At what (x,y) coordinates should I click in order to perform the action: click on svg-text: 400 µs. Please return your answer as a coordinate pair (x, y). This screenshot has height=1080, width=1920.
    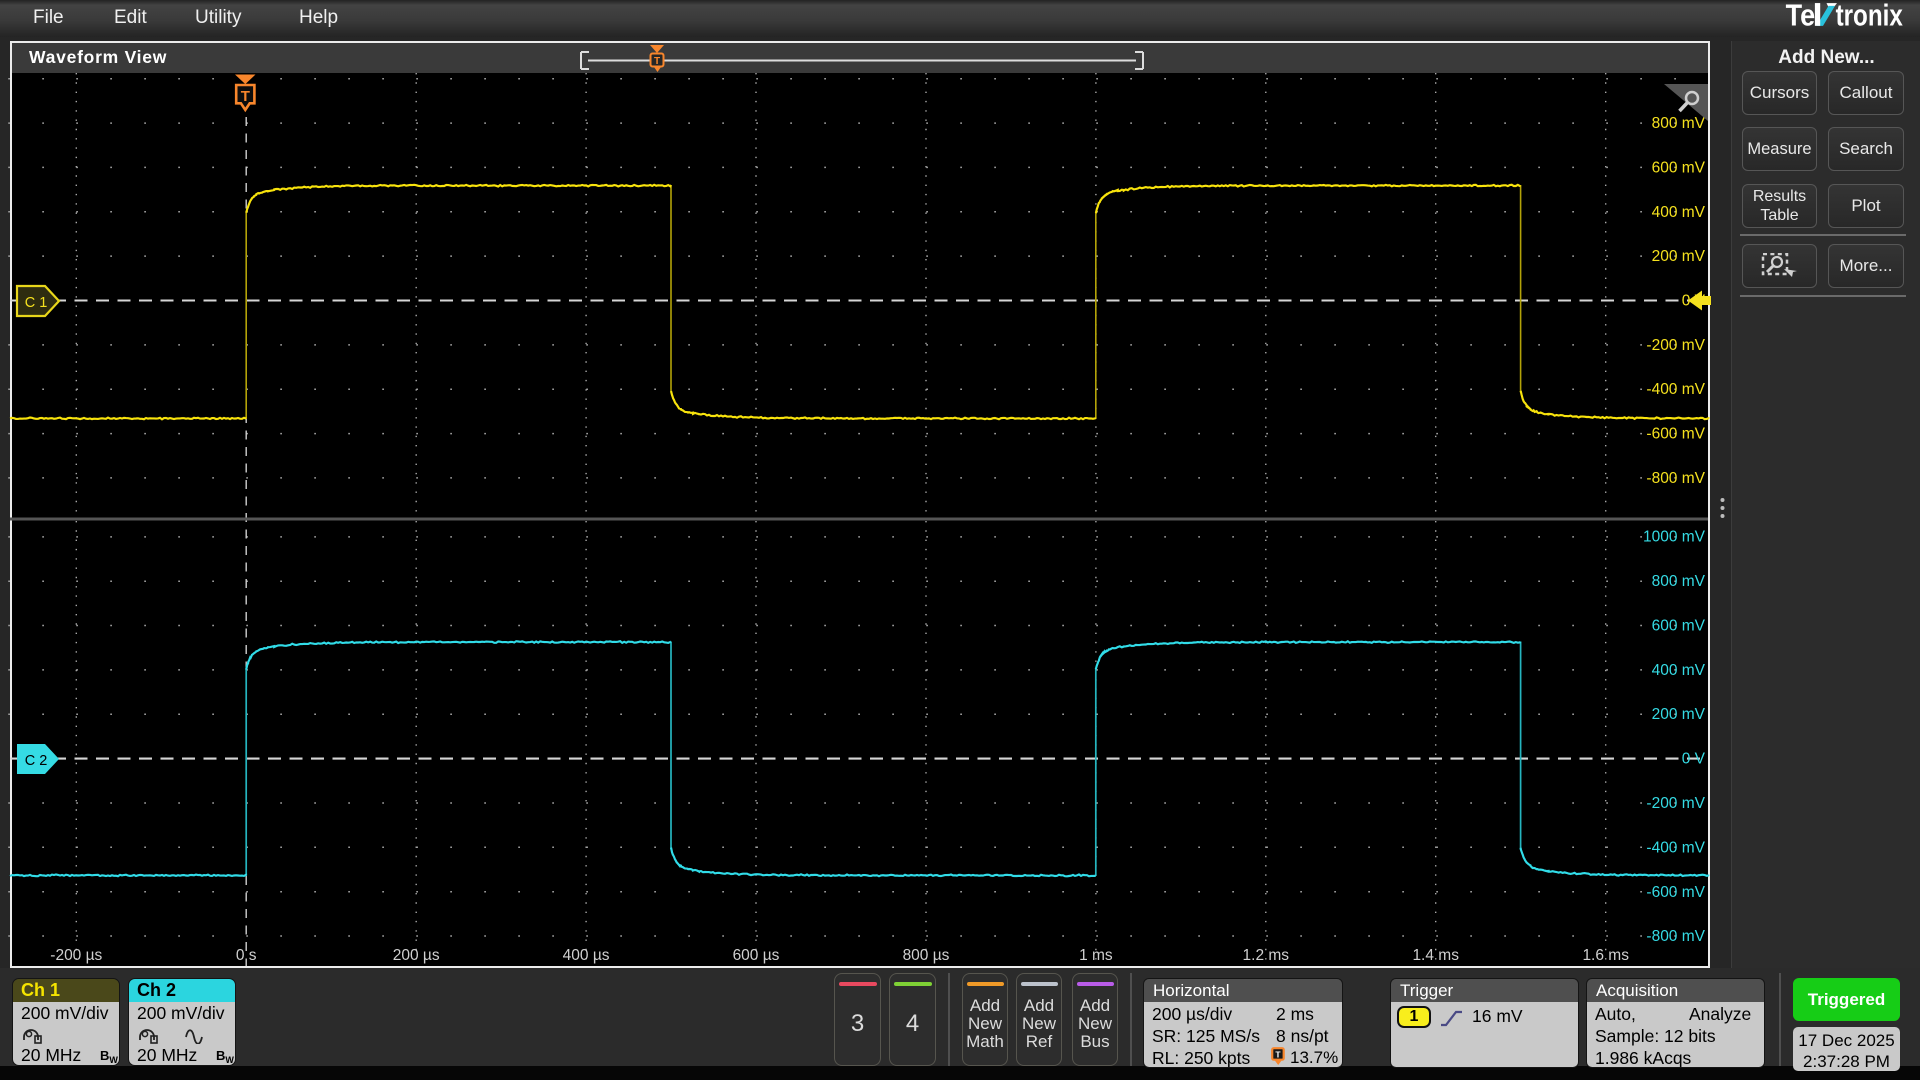
    Looking at the image, I should click on (586, 955).